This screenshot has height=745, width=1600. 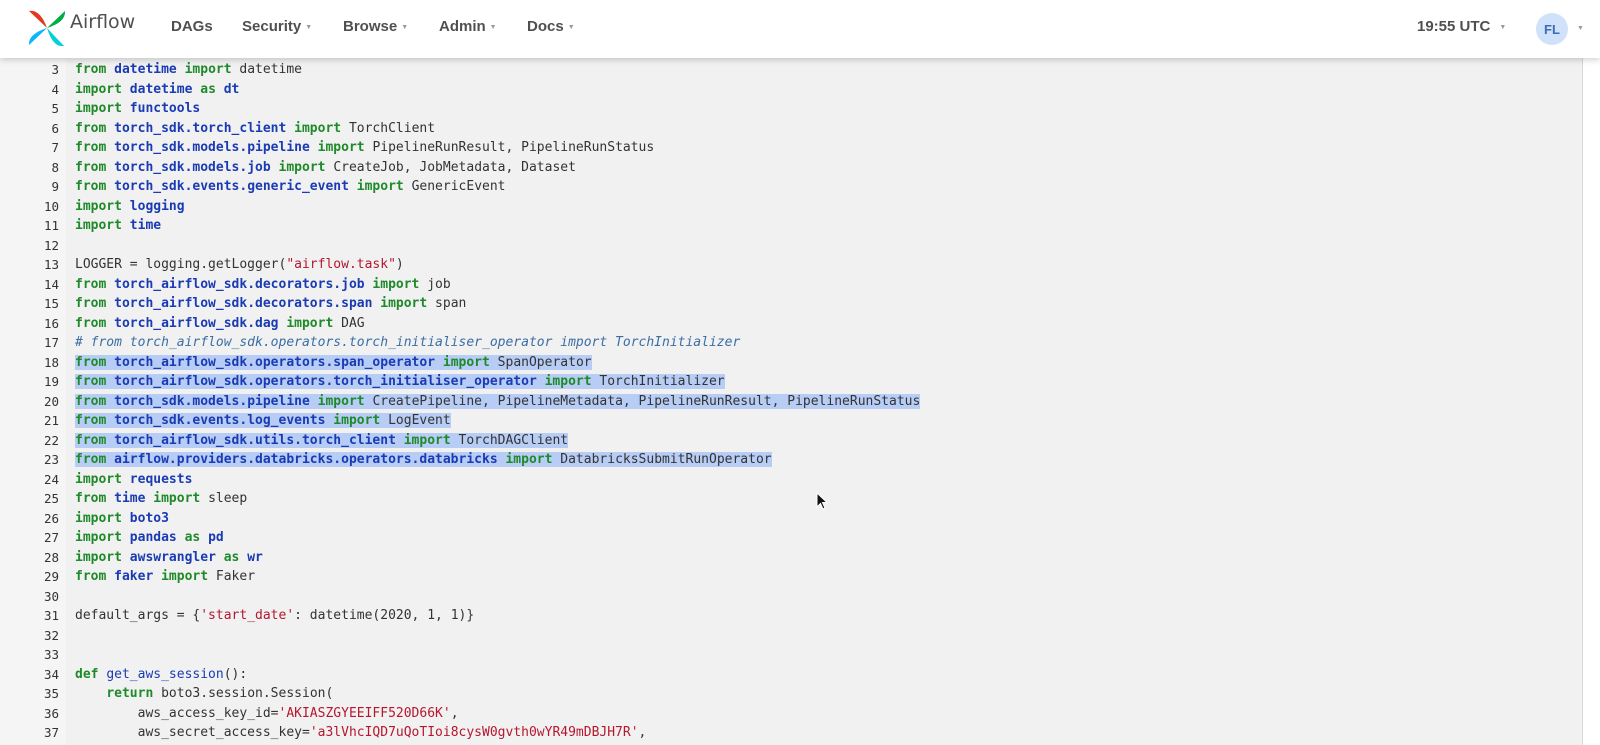 I want to click on utc-clock-time: 19:55 UTC, so click(x=1454, y=26).